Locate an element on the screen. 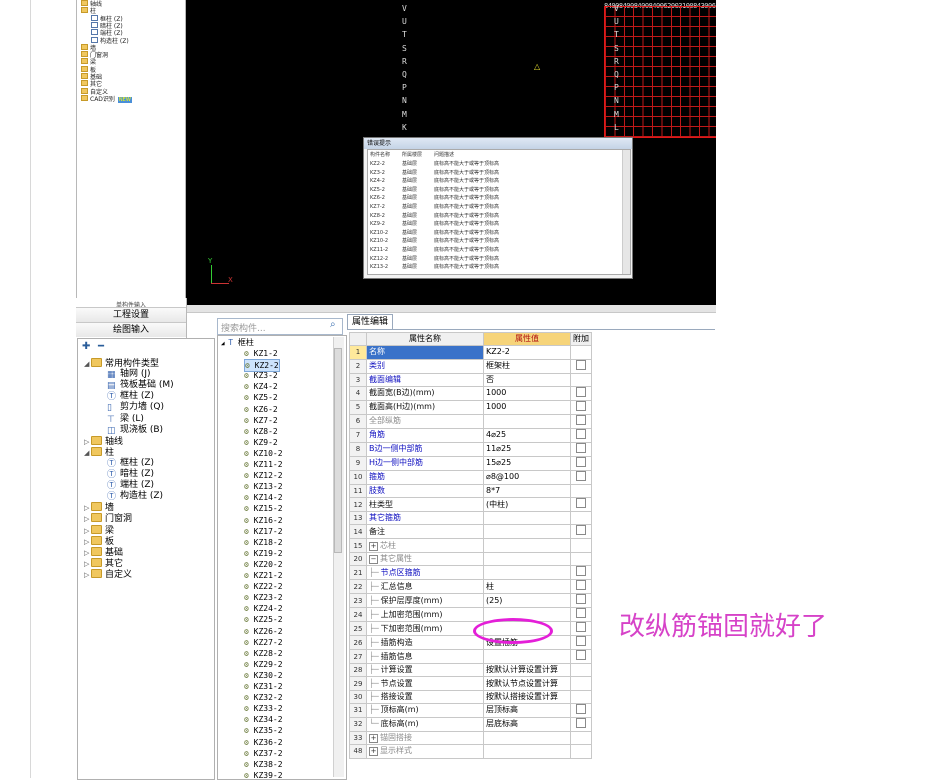  component-list-item: ⚙ KZ36-2 is located at coordinates (263, 742).